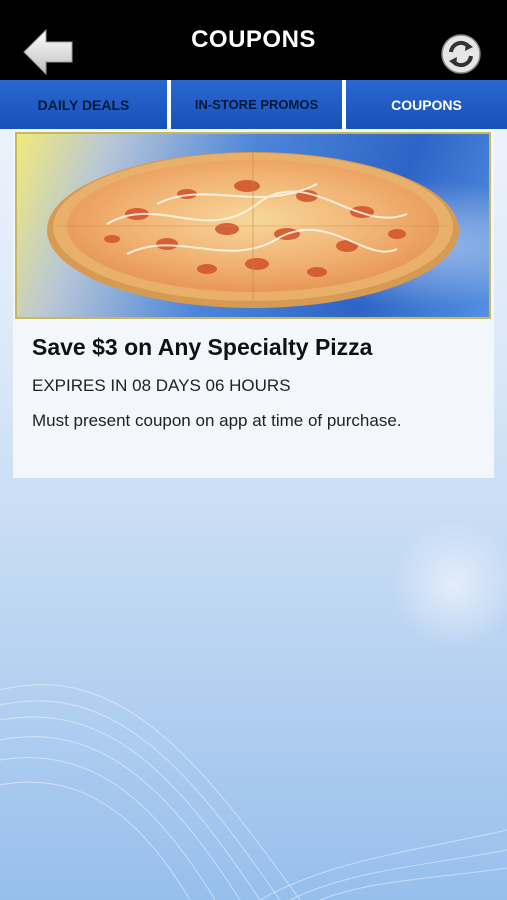  I want to click on back-arrow-icon, so click(48, 52).